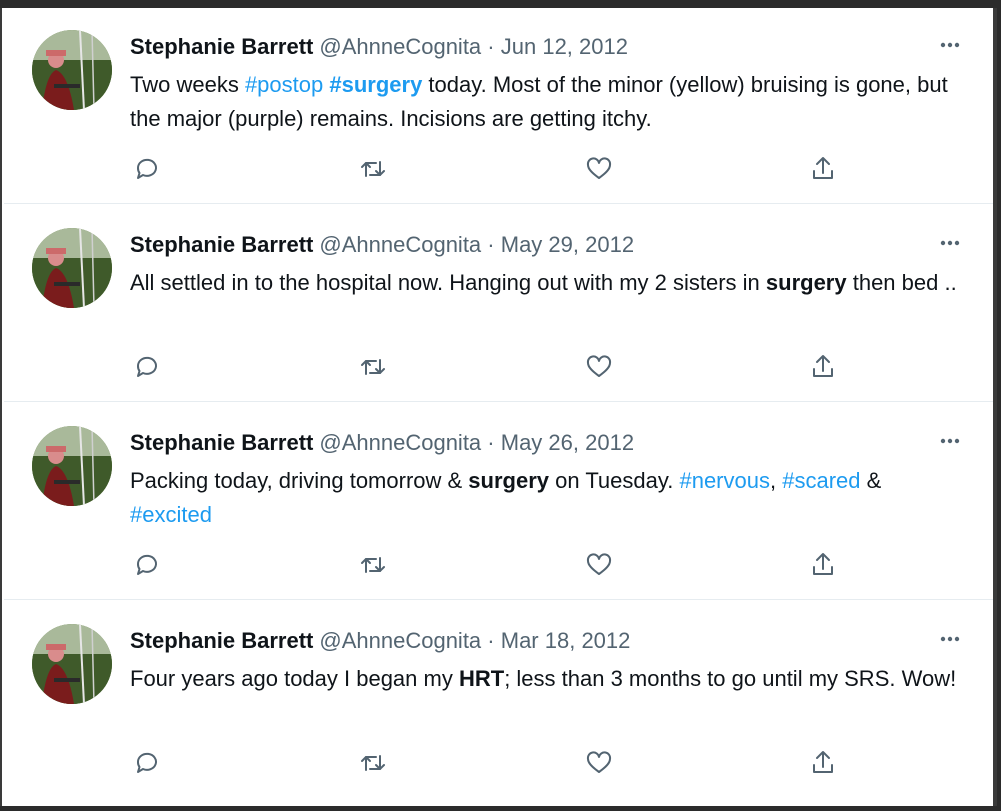 The width and height of the screenshot is (1001, 811). What do you see at coordinates (614, 480) in the screenshot?
I see `text-segment: on Tuesday.` at bounding box center [614, 480].